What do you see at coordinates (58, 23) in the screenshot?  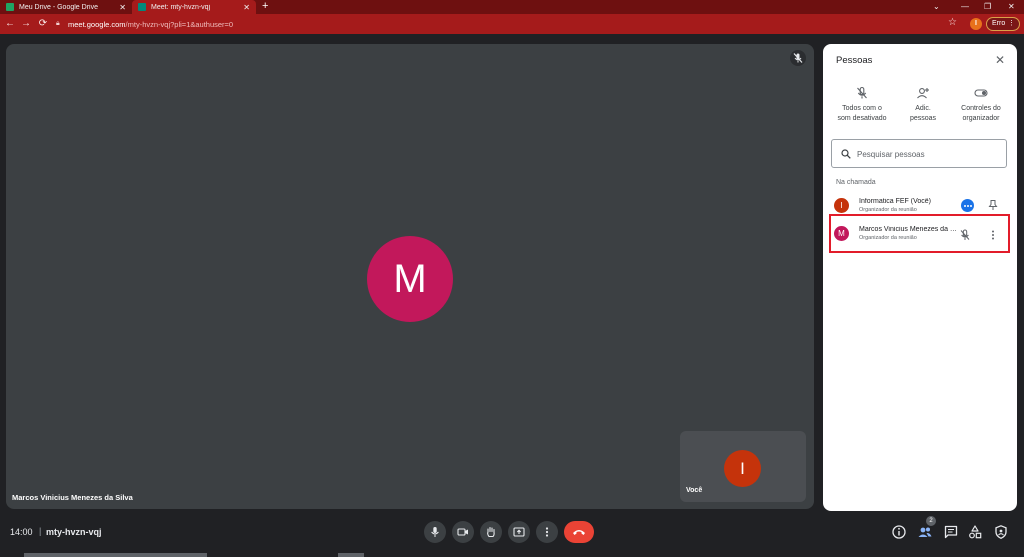 I see `lock-icon: 🔒︎` at bounding box center [58, 23].